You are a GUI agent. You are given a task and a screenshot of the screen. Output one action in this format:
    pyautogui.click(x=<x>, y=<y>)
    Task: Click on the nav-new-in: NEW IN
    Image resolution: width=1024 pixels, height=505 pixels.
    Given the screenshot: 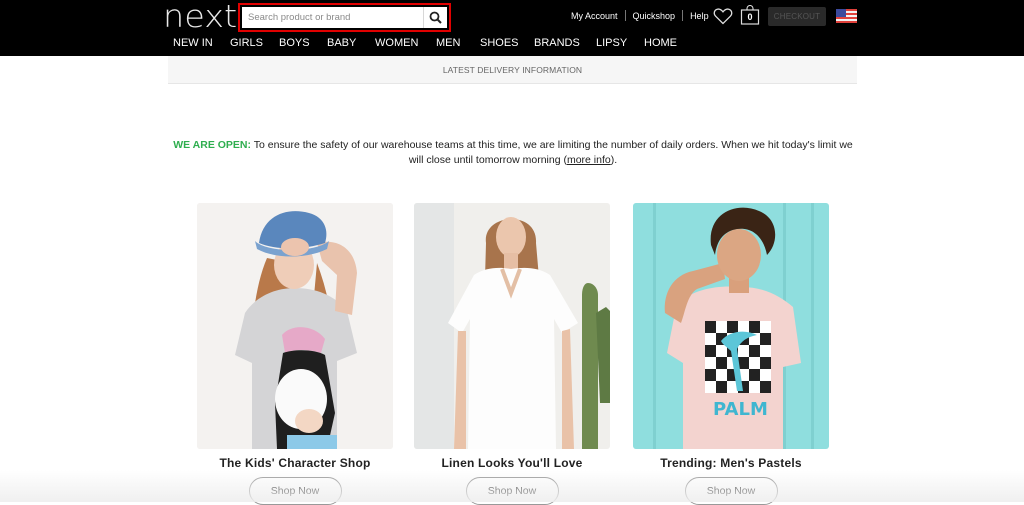 What is the action you would take?
    pyautogui.click(x=201, y=43)
    